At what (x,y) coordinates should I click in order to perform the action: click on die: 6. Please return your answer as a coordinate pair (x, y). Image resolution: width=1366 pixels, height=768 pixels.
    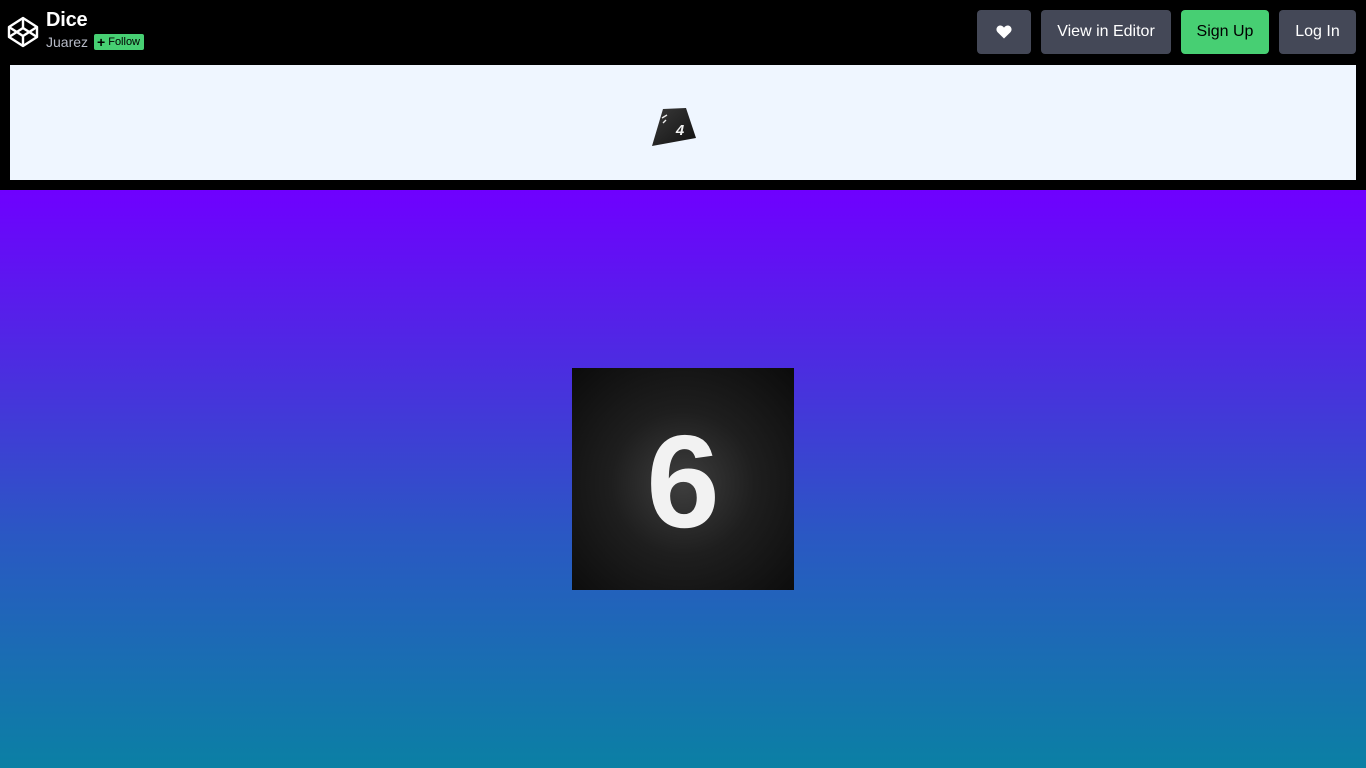
    Looking at the image, I should click on (683, 479).